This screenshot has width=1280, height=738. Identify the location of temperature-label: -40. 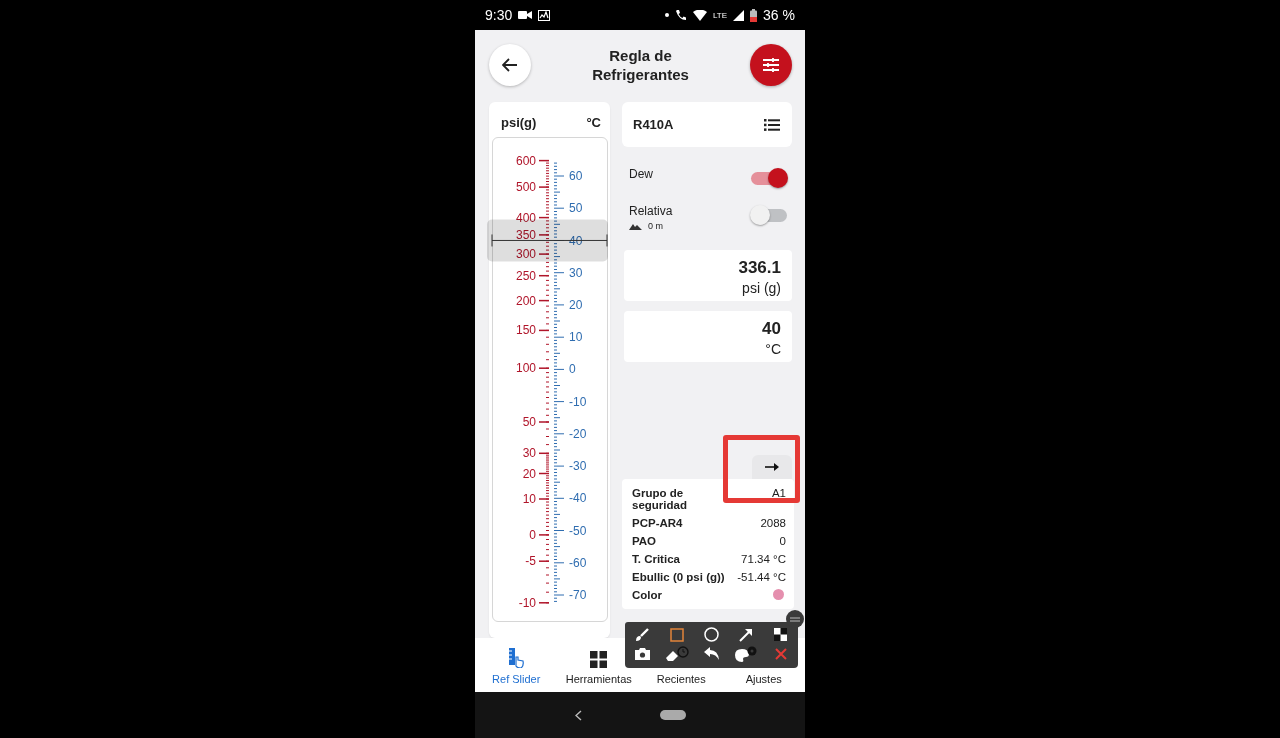
(578, 498).